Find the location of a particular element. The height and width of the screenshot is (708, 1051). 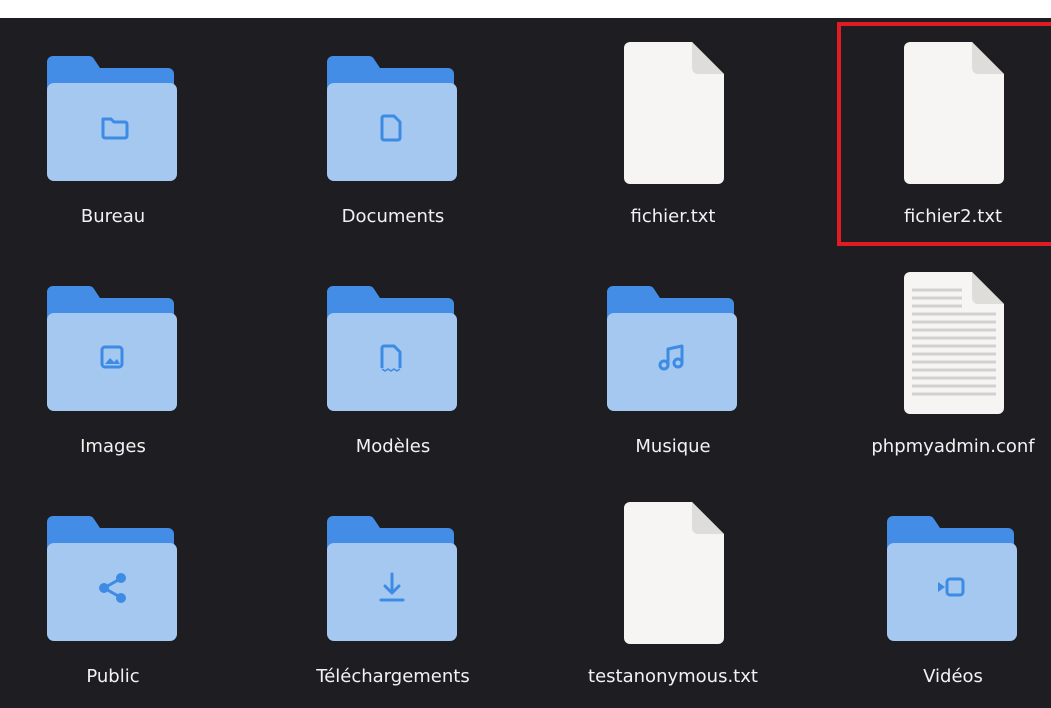

file-item-modeles: Modèles is located at coordinates (393, 353).